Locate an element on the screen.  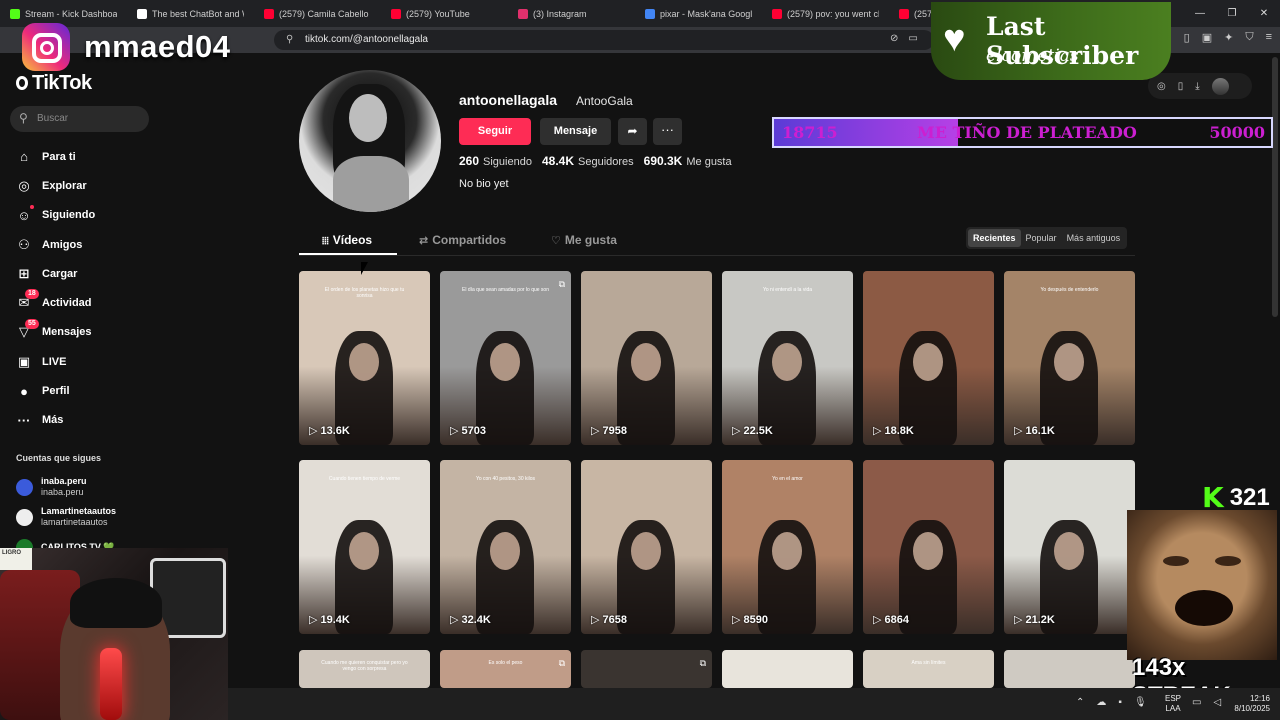
language-indicator: ESP LAA is located at coordinates (1173, 704).